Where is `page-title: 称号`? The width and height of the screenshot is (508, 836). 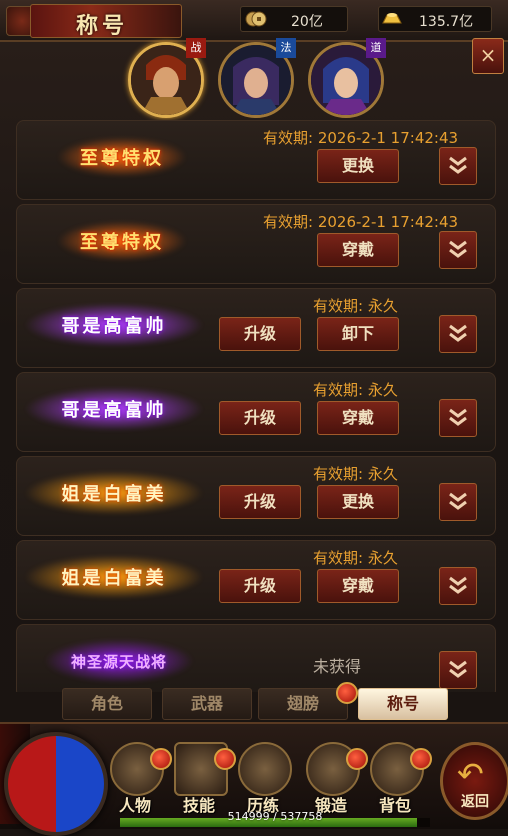 page-title: 称号 is located at coordinates (102, 26).